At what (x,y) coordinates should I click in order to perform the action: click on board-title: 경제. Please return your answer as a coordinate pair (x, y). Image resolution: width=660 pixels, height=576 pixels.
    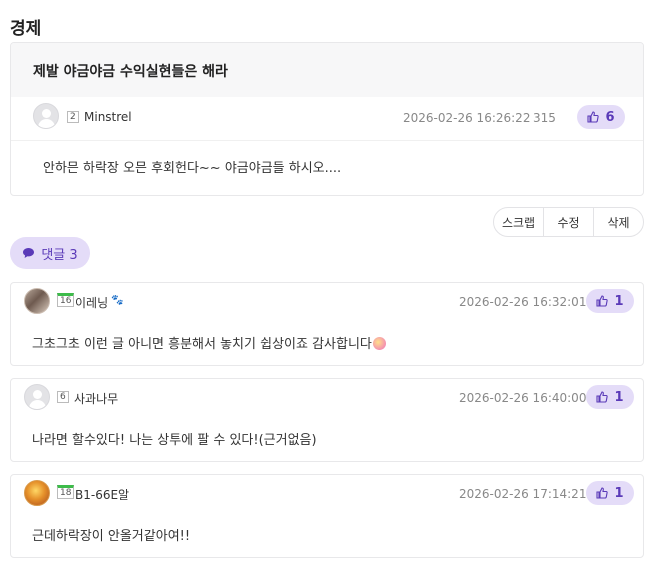
    Looking at the image, I should click on (26, 29).